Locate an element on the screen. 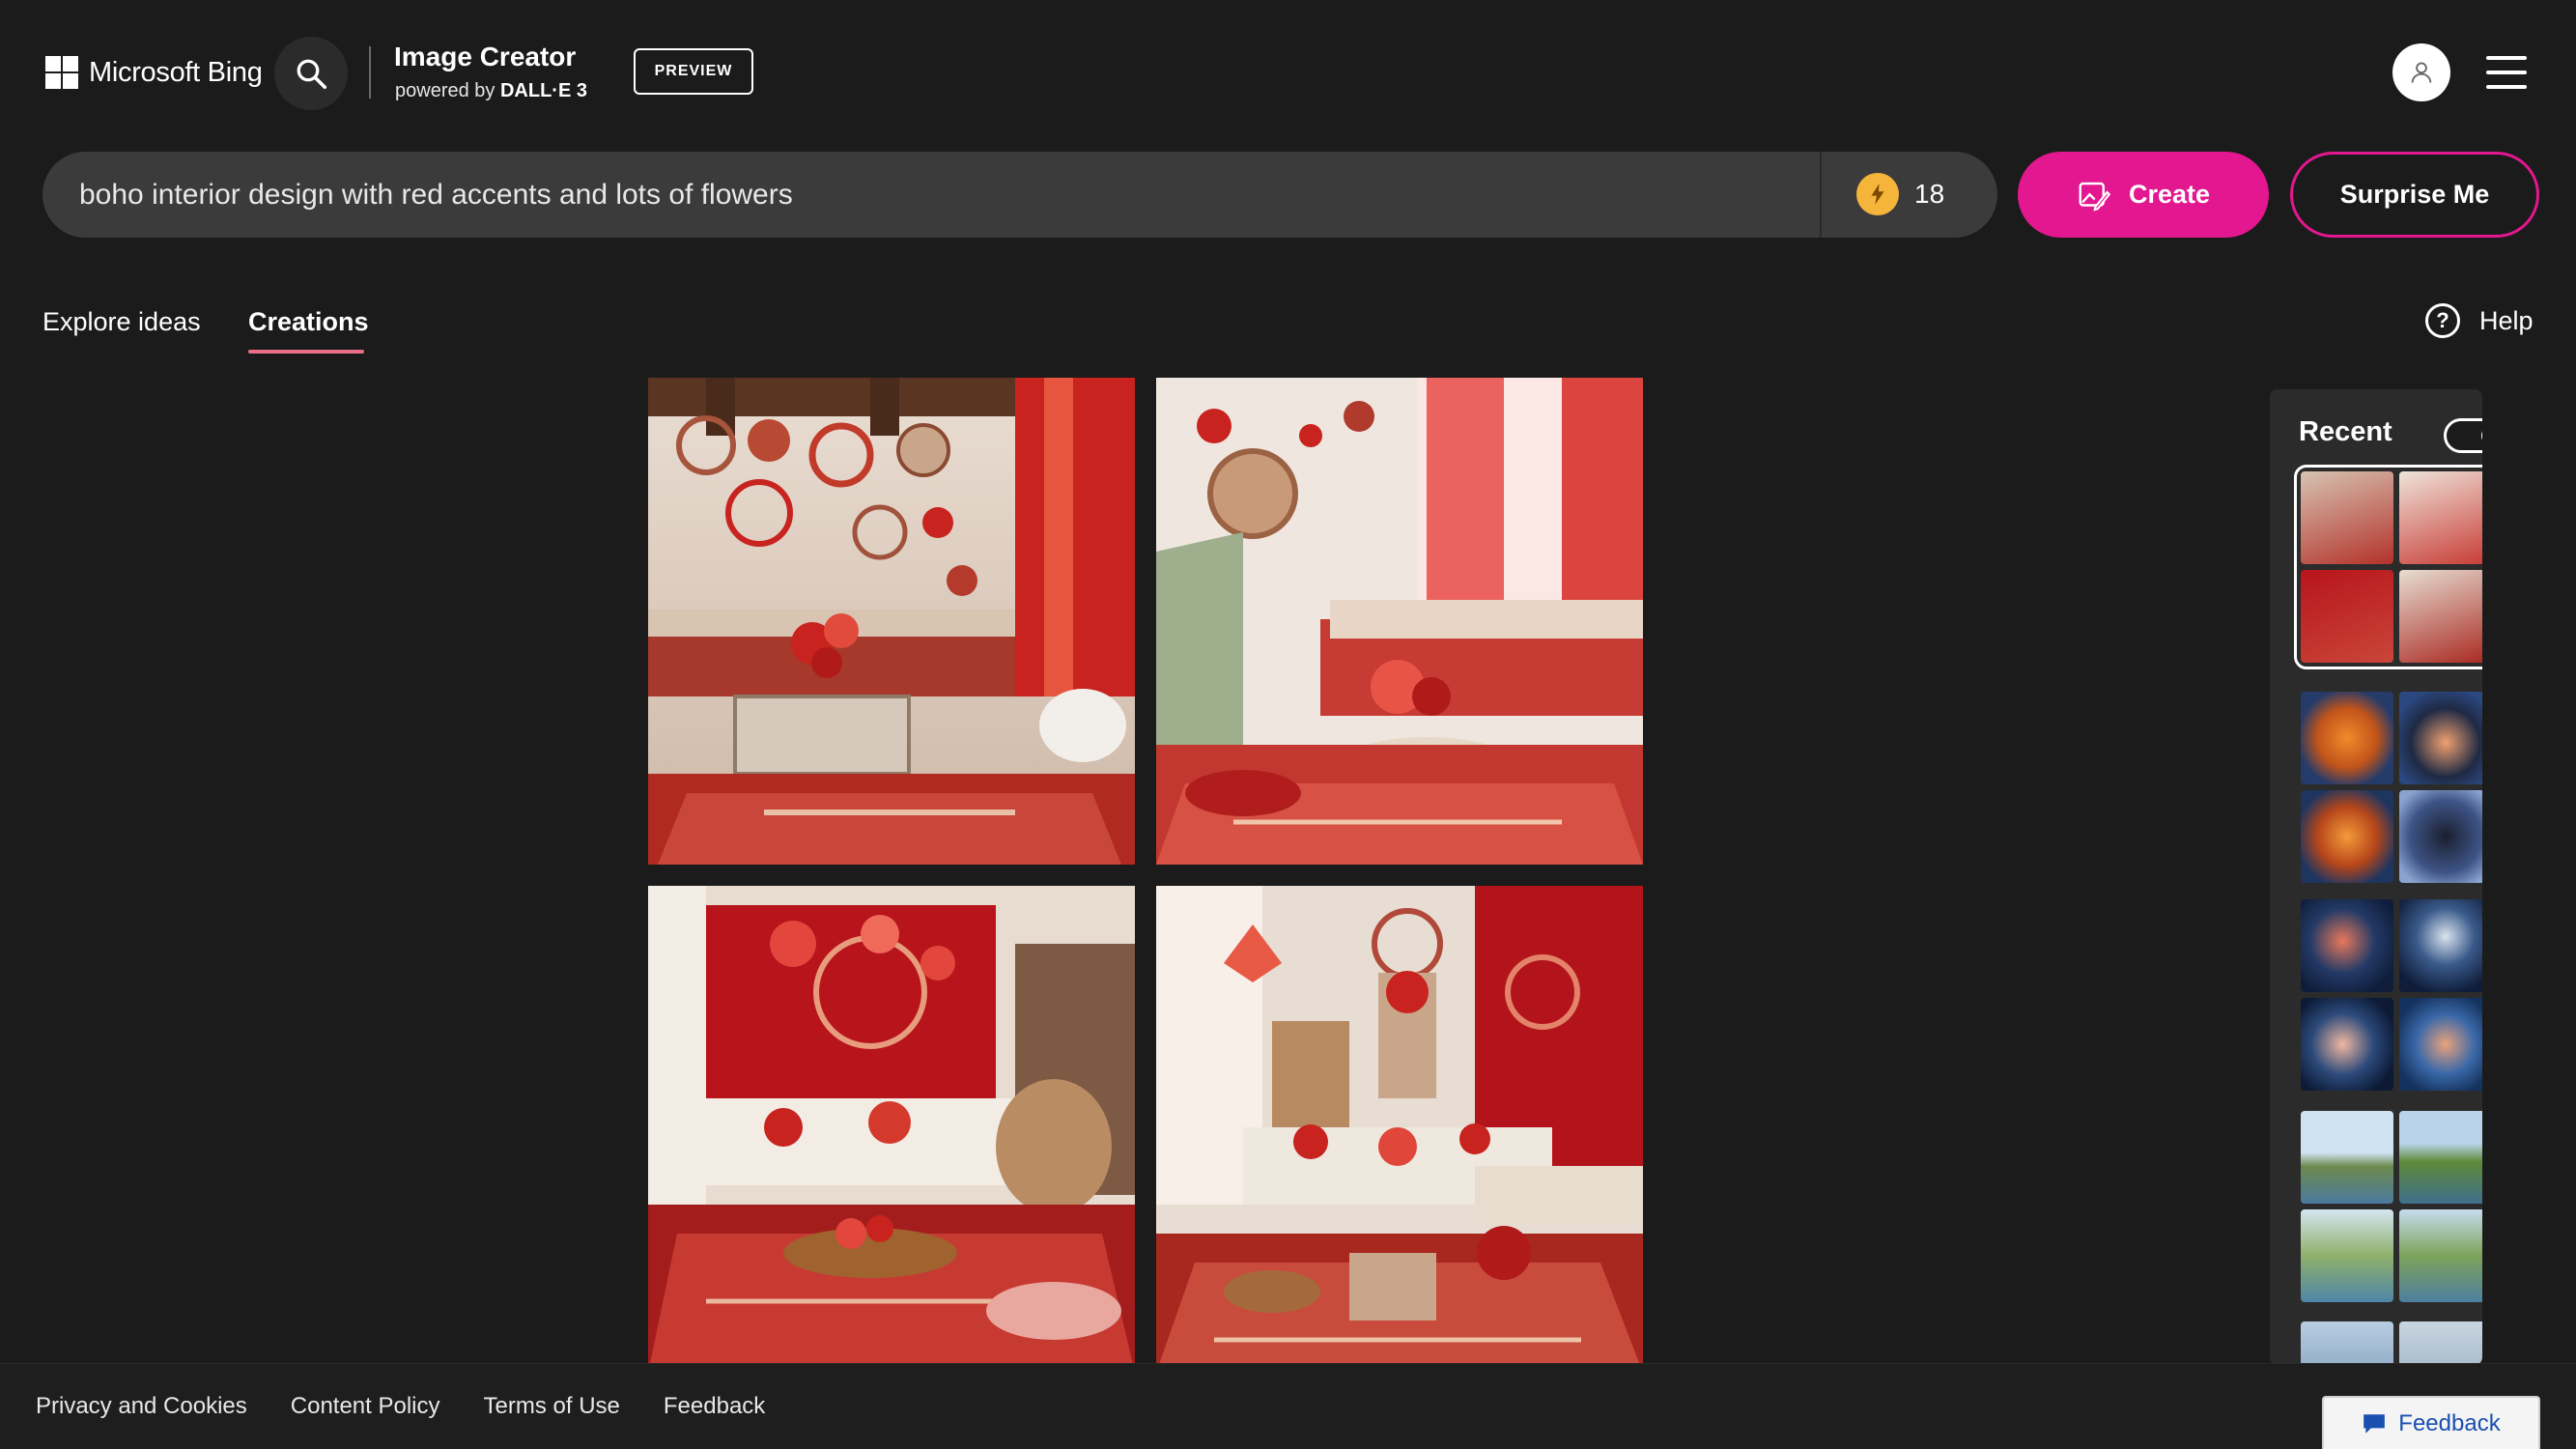  help-link: ? Help is located at coordinates (2479, 320).